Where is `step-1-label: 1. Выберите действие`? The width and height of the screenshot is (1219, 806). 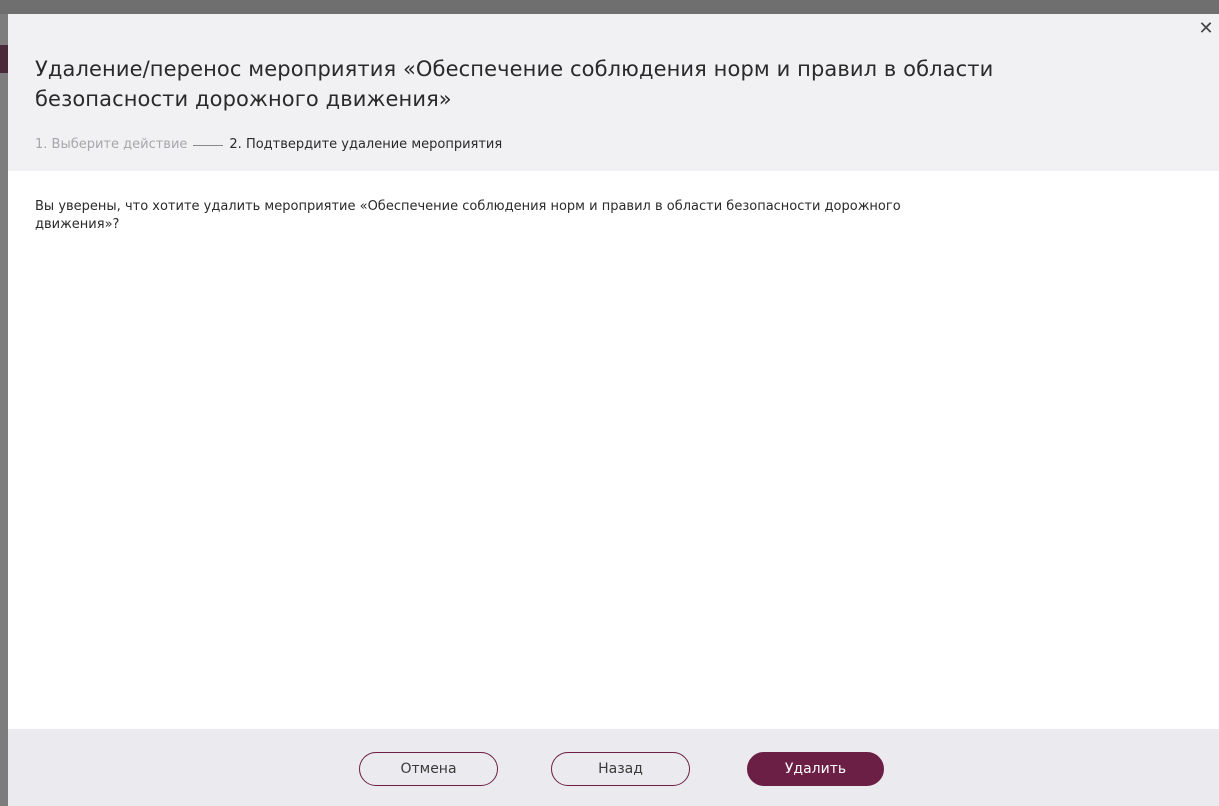
step-1-label: 1. Выберите действие is located at coordinates (111, 144).